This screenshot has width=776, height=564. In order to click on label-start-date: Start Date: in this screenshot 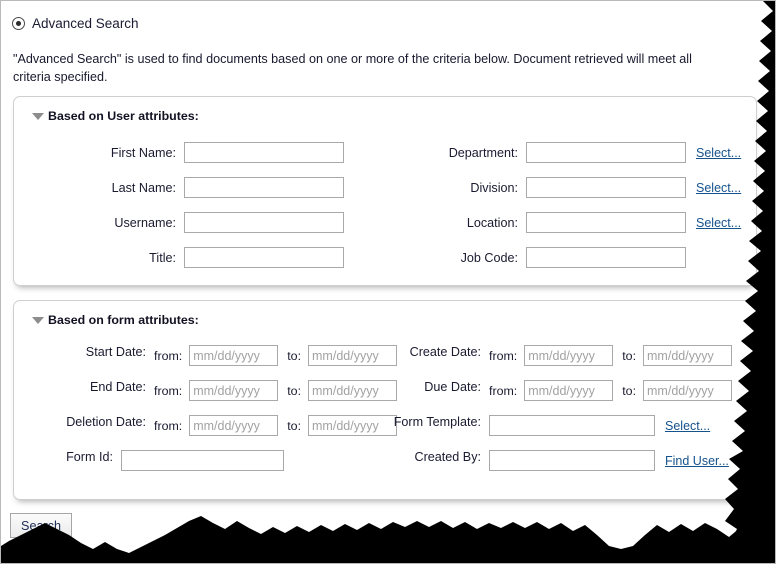, I will do `click(115, 352)`.